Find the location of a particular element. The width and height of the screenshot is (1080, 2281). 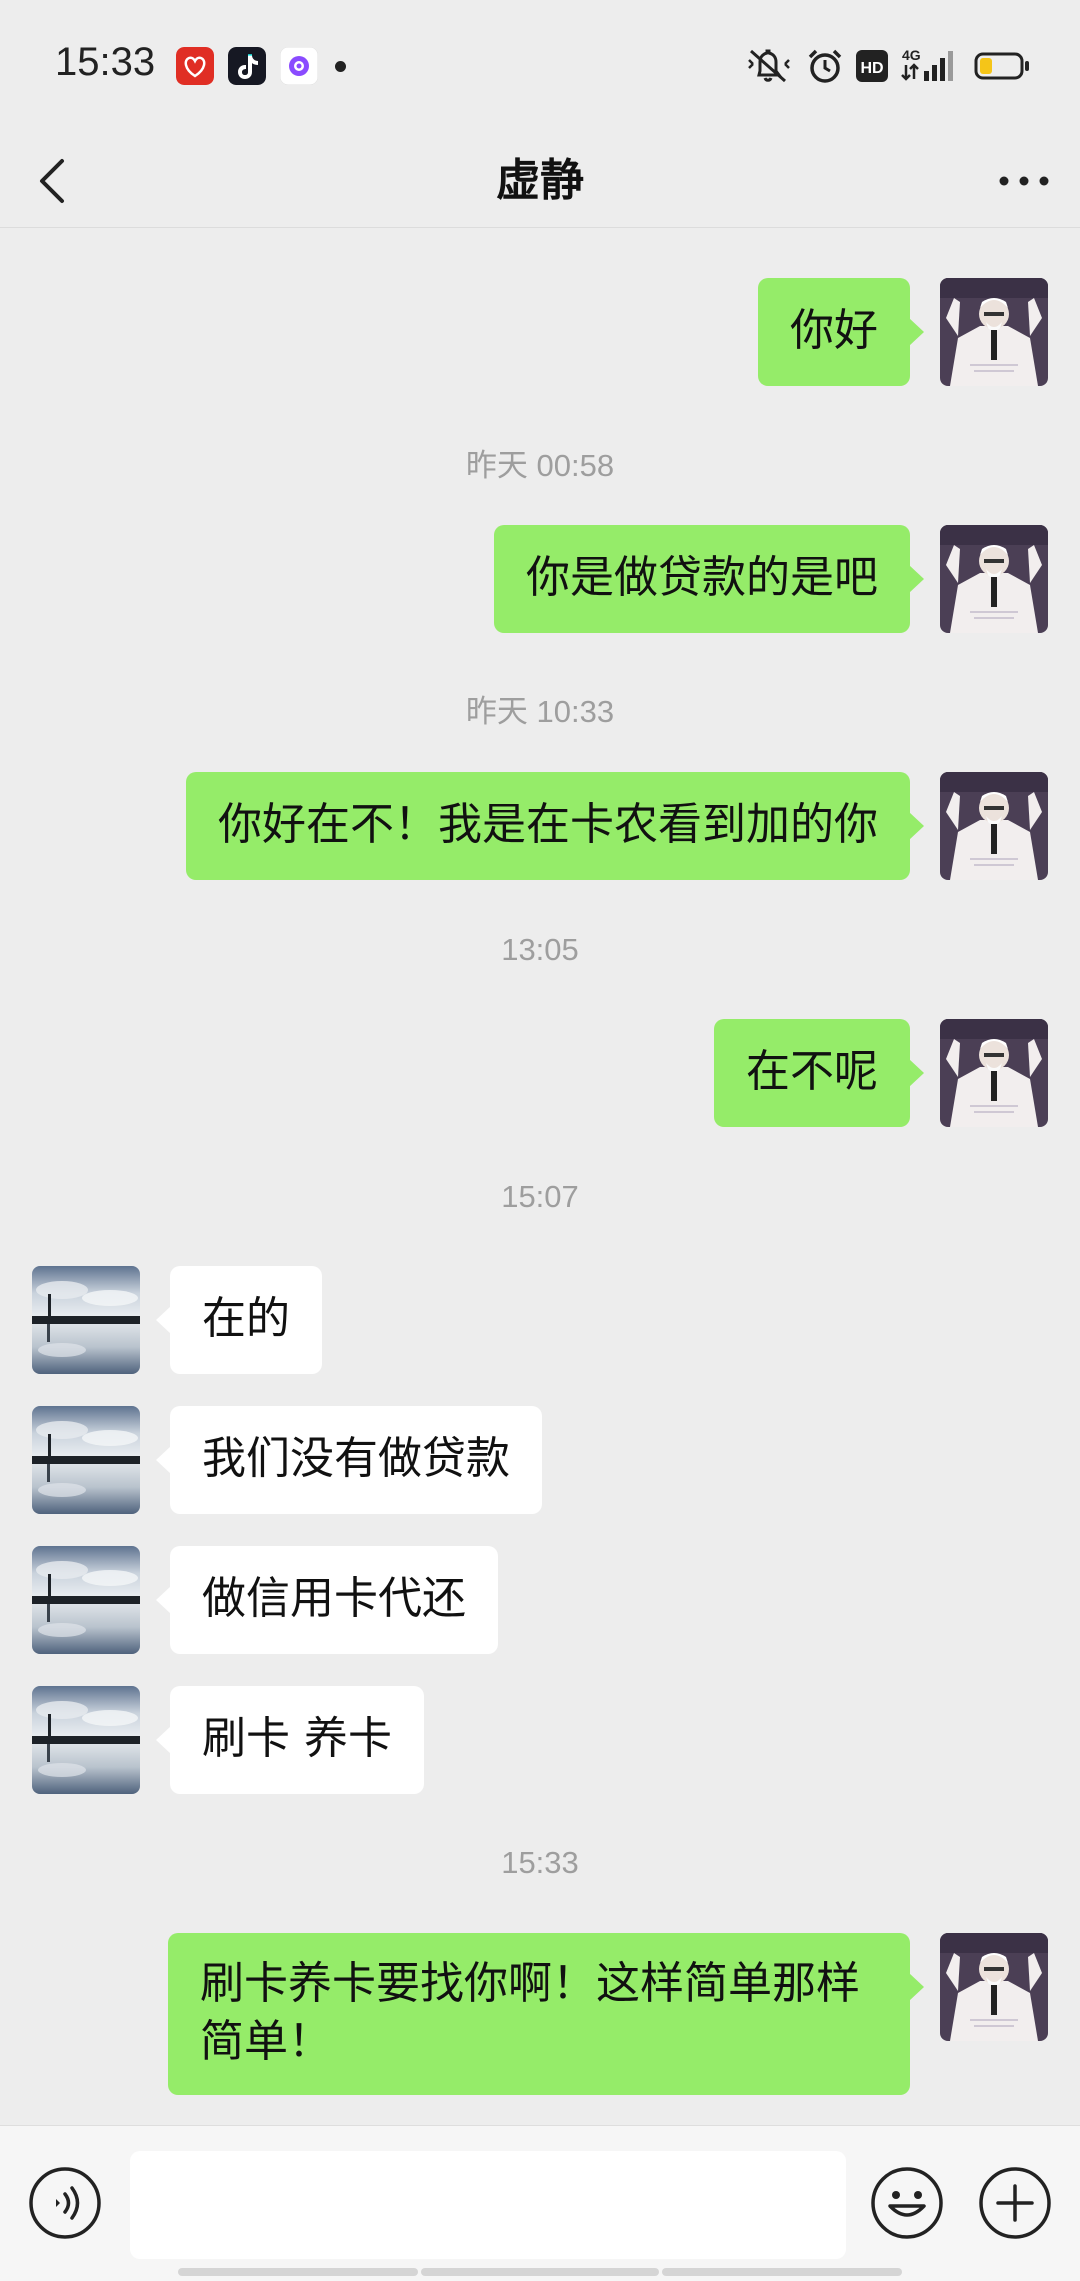

timestamp: 昨天 00:58 is located at coordinates (540, 465).